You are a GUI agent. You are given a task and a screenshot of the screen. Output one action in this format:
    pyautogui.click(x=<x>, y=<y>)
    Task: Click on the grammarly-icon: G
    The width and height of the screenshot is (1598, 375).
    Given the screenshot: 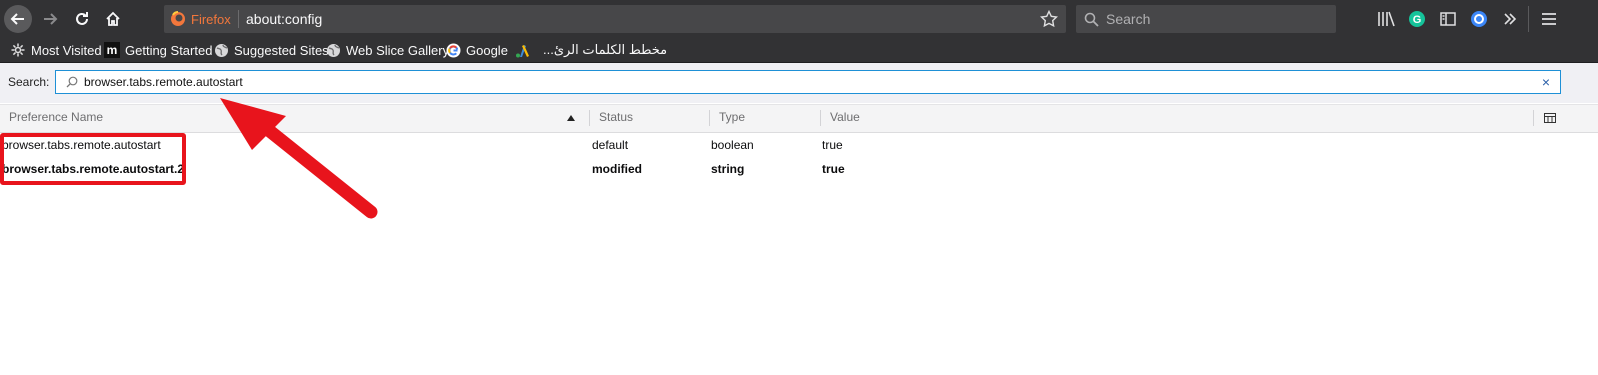 What is the action you would take?
    pyautogui.click(x=1417, y=19)
    